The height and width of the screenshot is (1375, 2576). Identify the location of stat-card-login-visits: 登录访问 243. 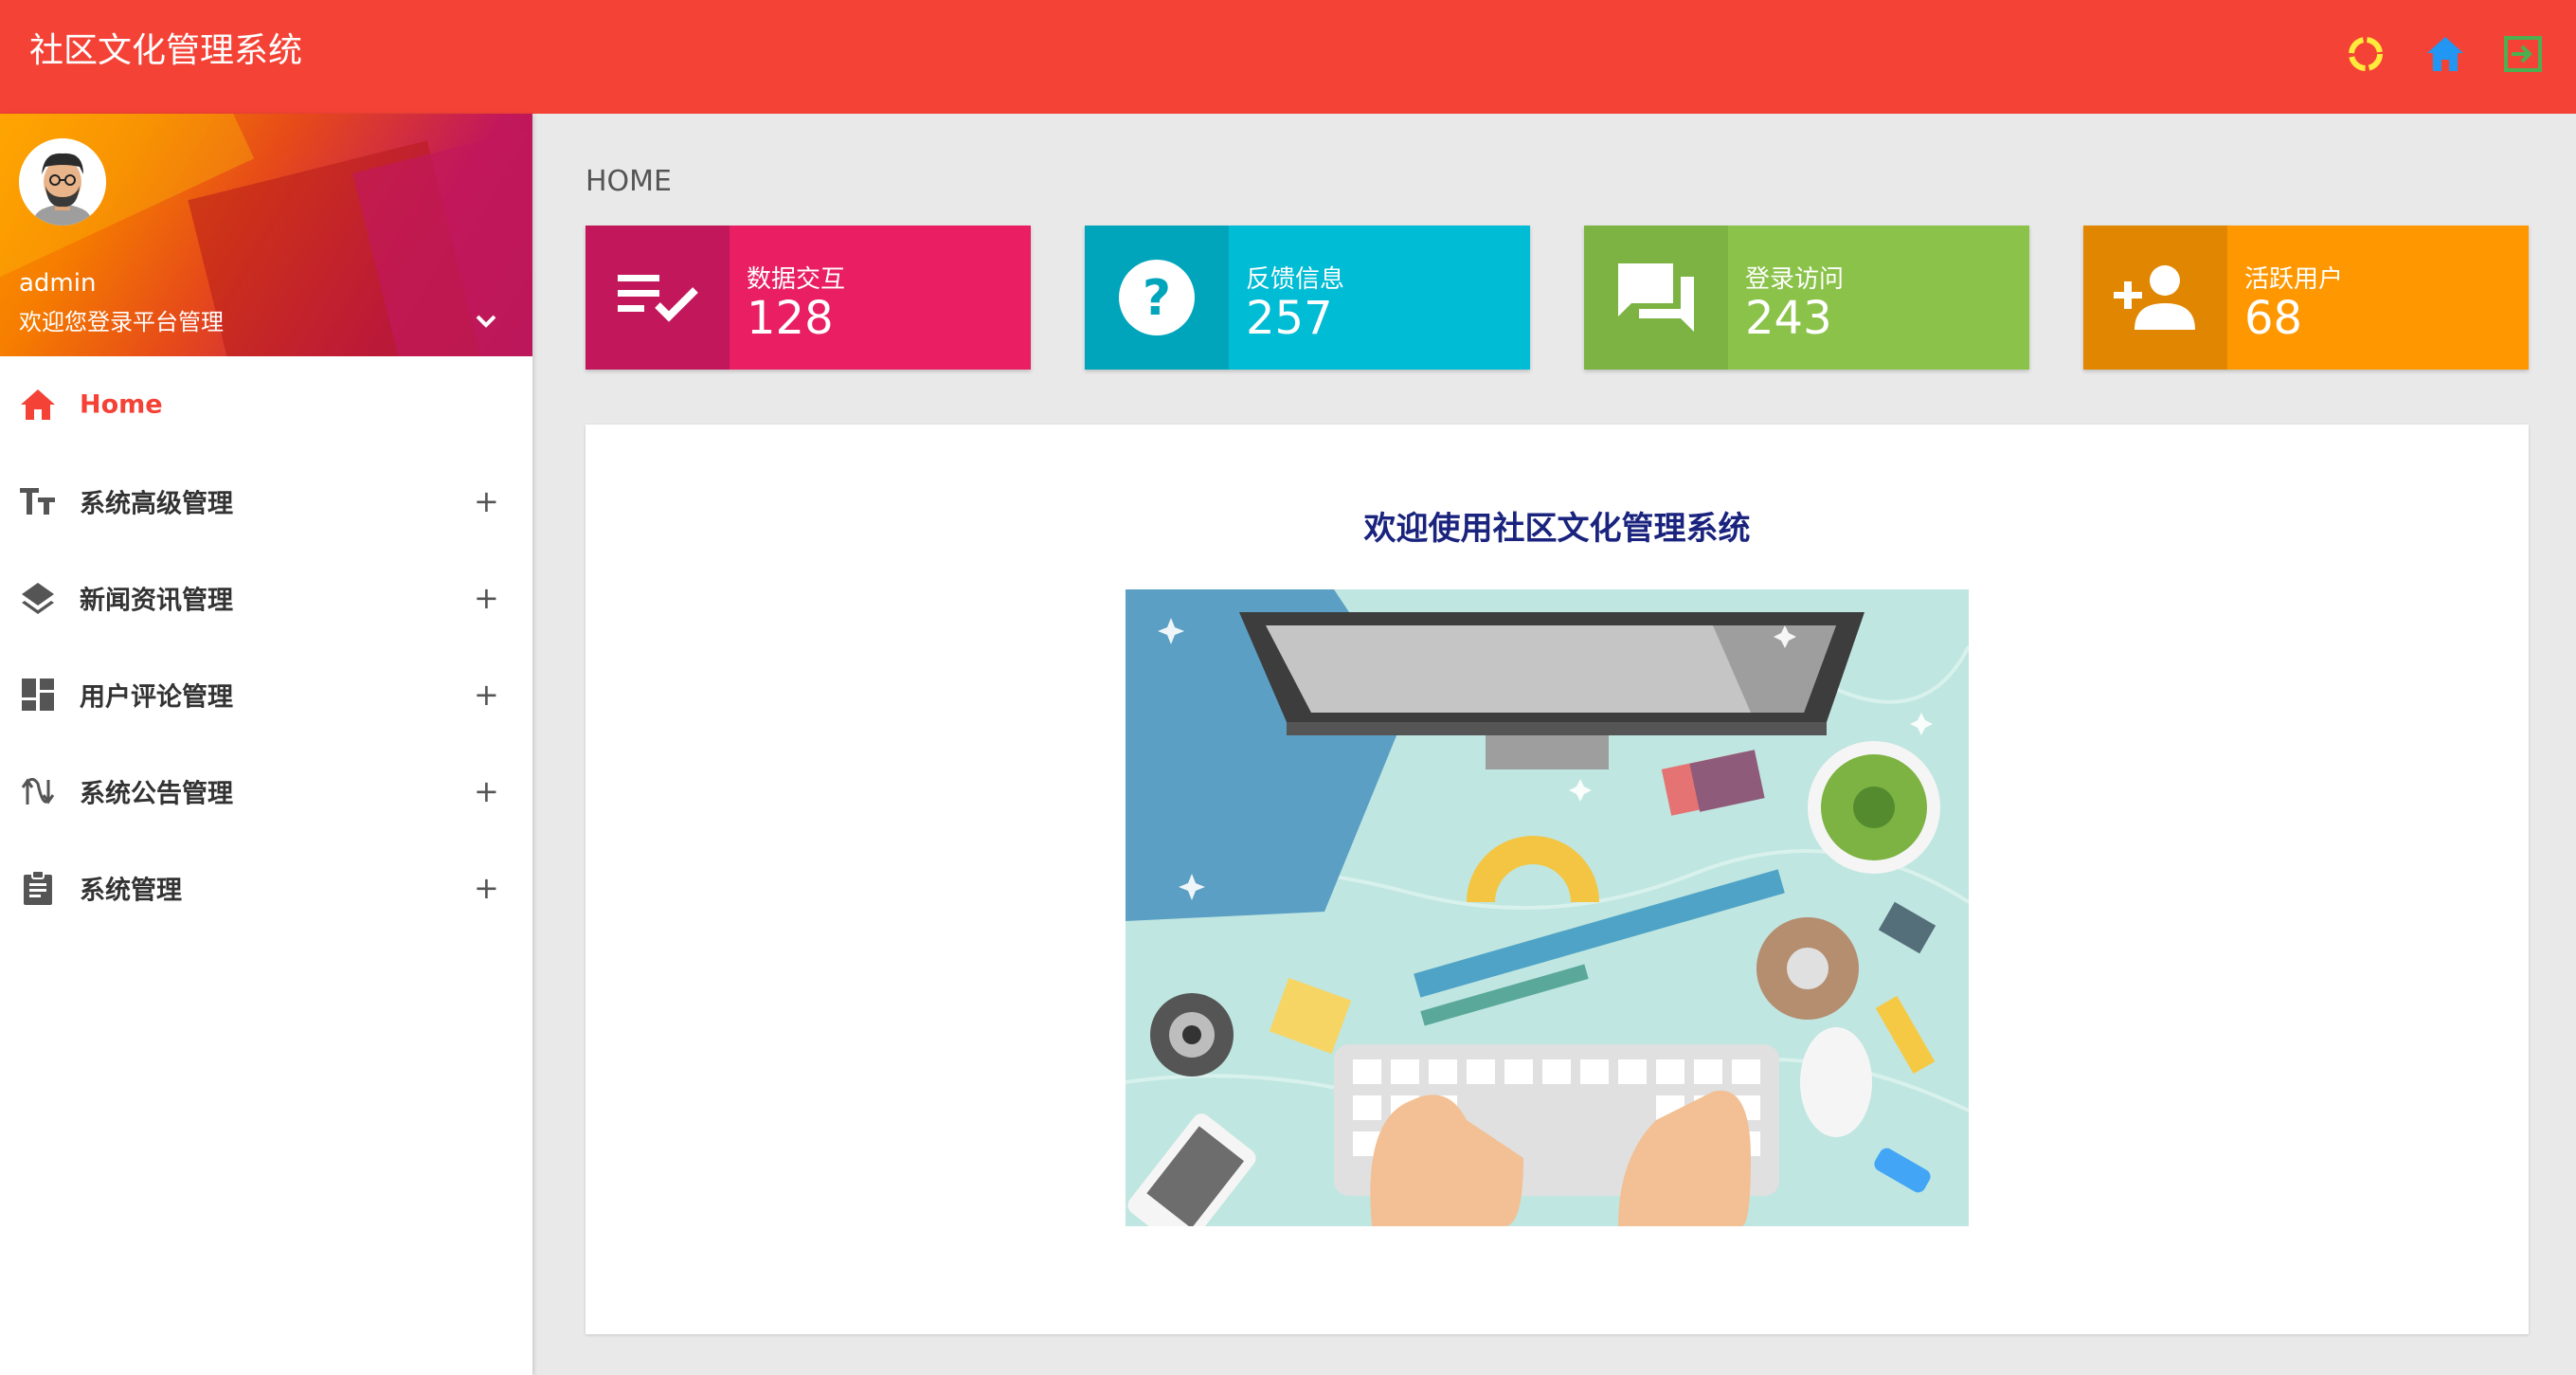
(1806, 298).